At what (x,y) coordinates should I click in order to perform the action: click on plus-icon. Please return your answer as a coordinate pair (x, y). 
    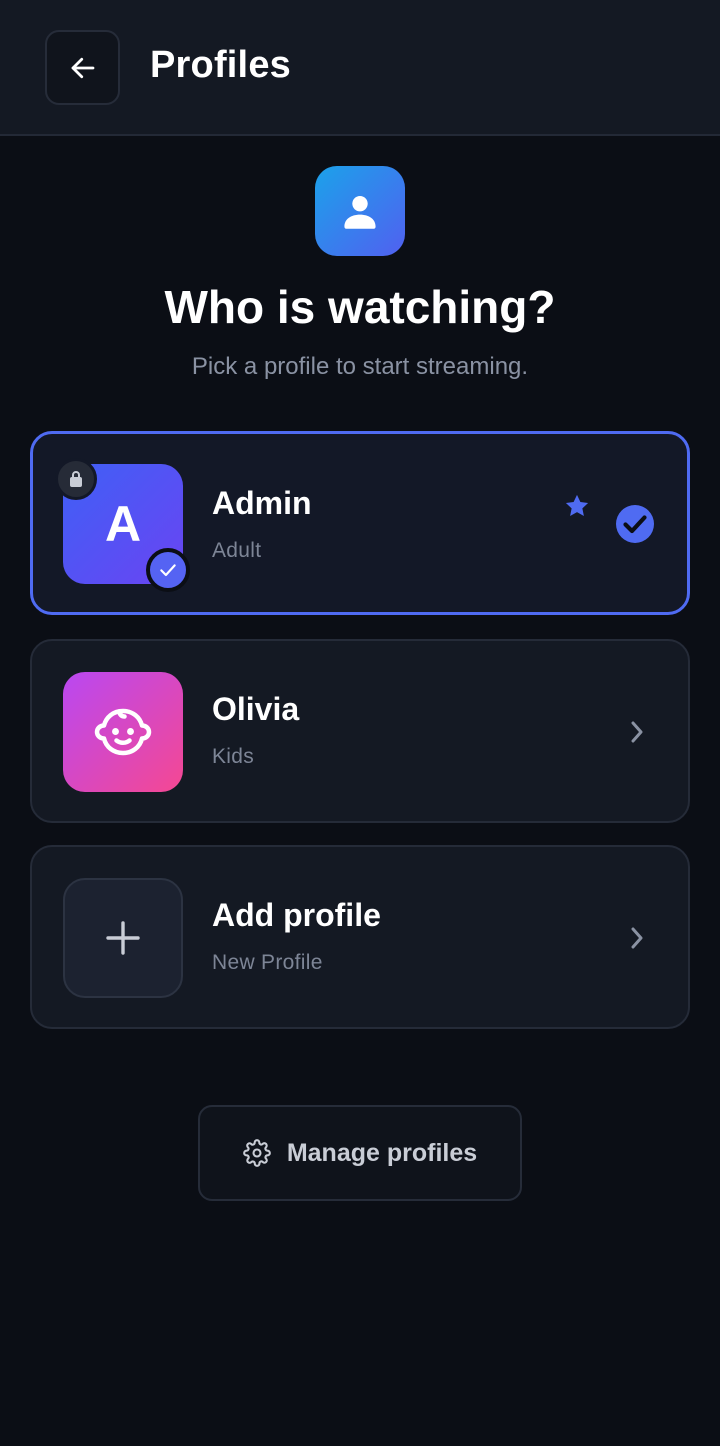
    Looking at the image, I should click on (123, 938).